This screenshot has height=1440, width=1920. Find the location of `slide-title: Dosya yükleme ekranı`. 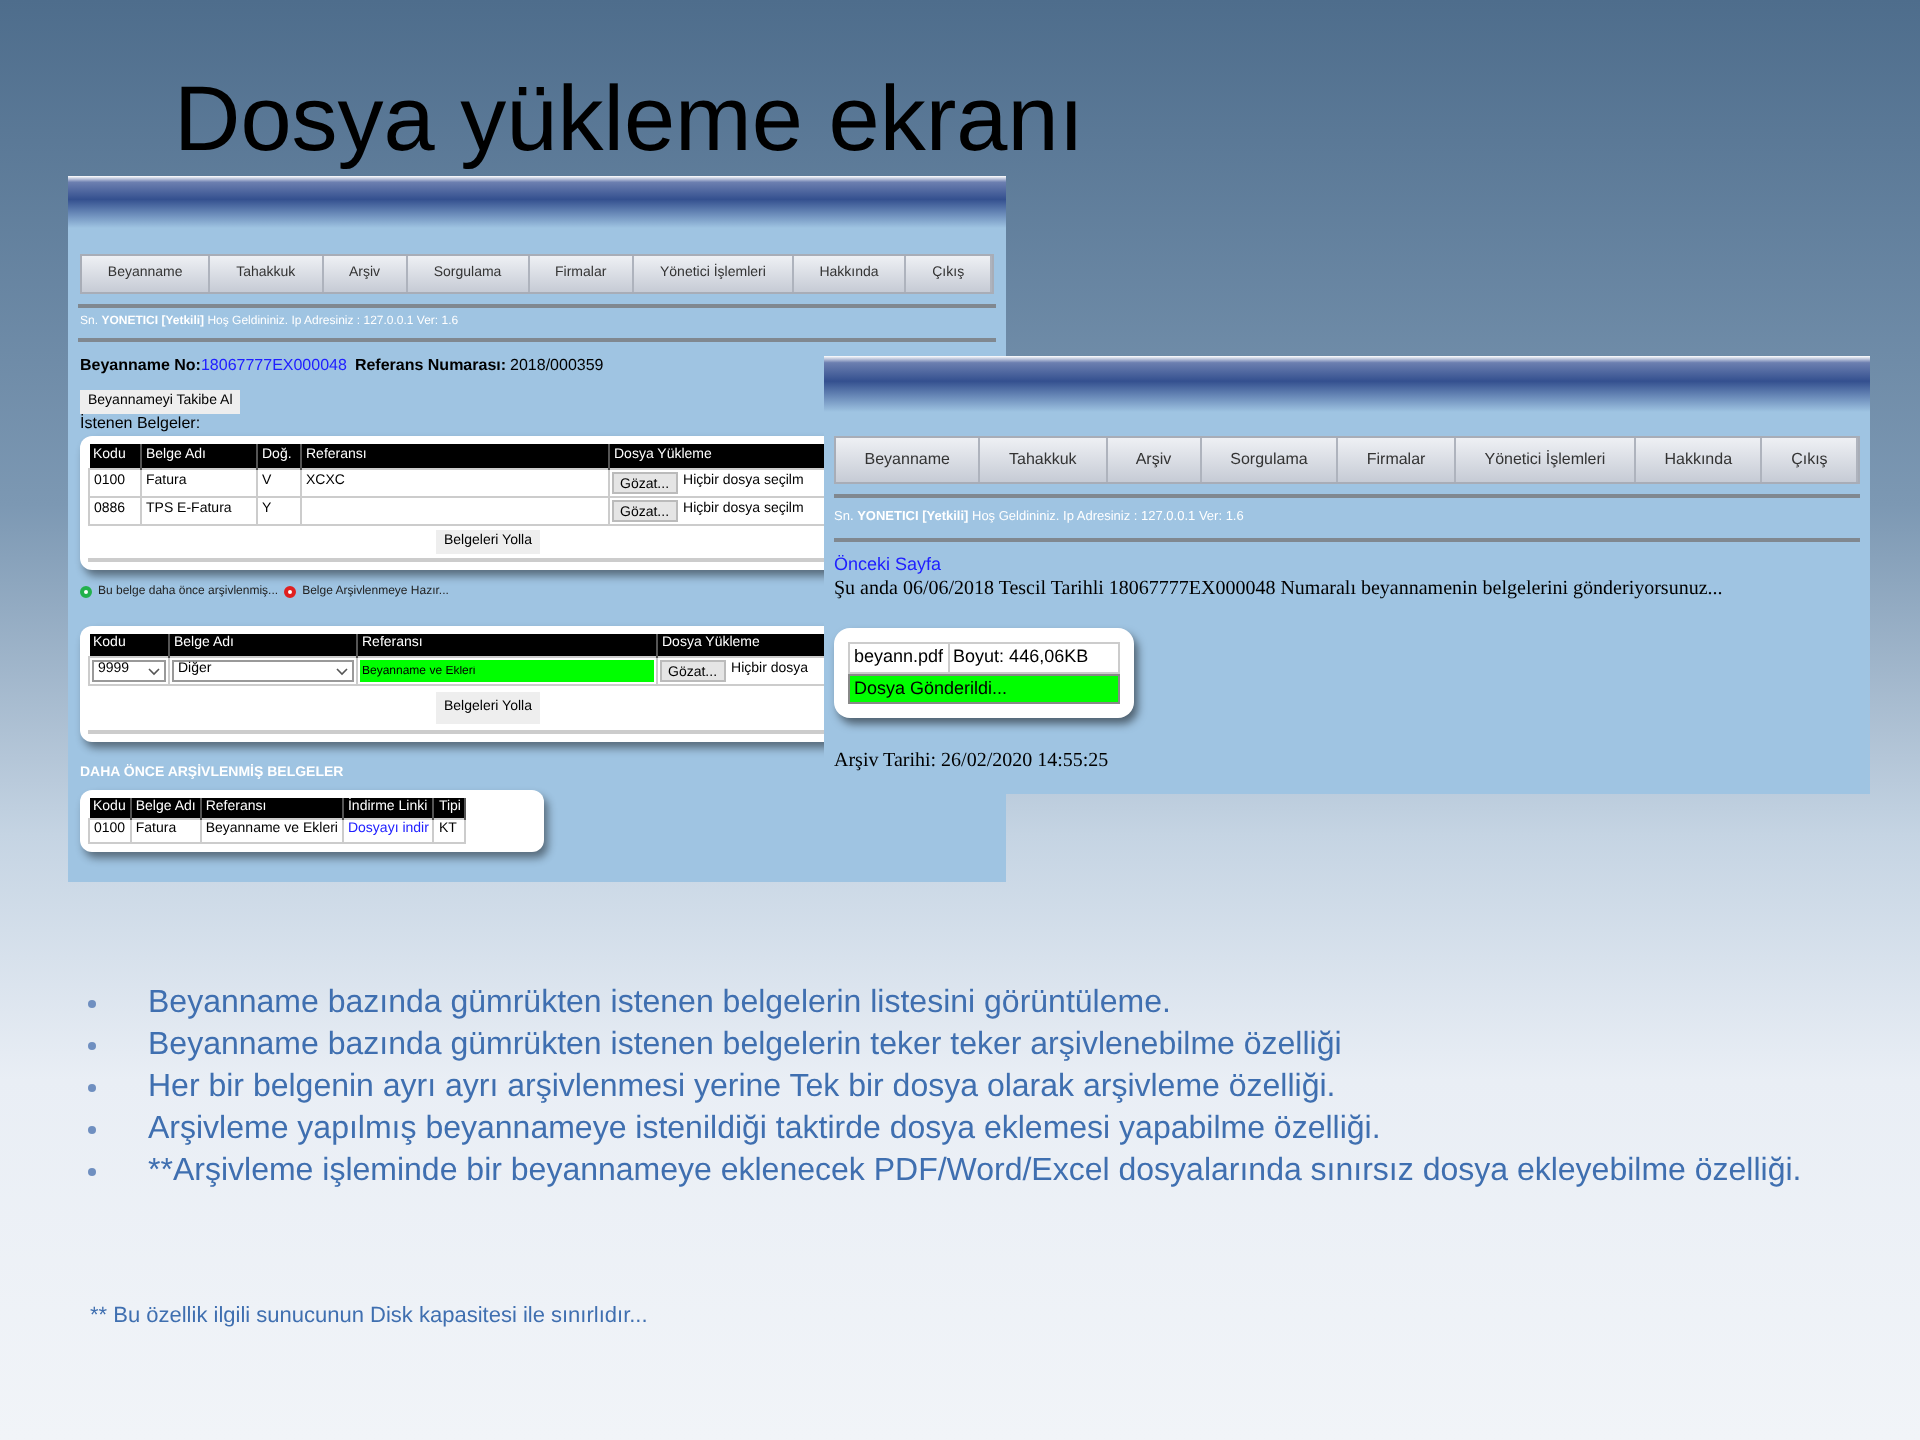

slide-title: Dosya yükleme ekranı is located at coordinates (629, 119).